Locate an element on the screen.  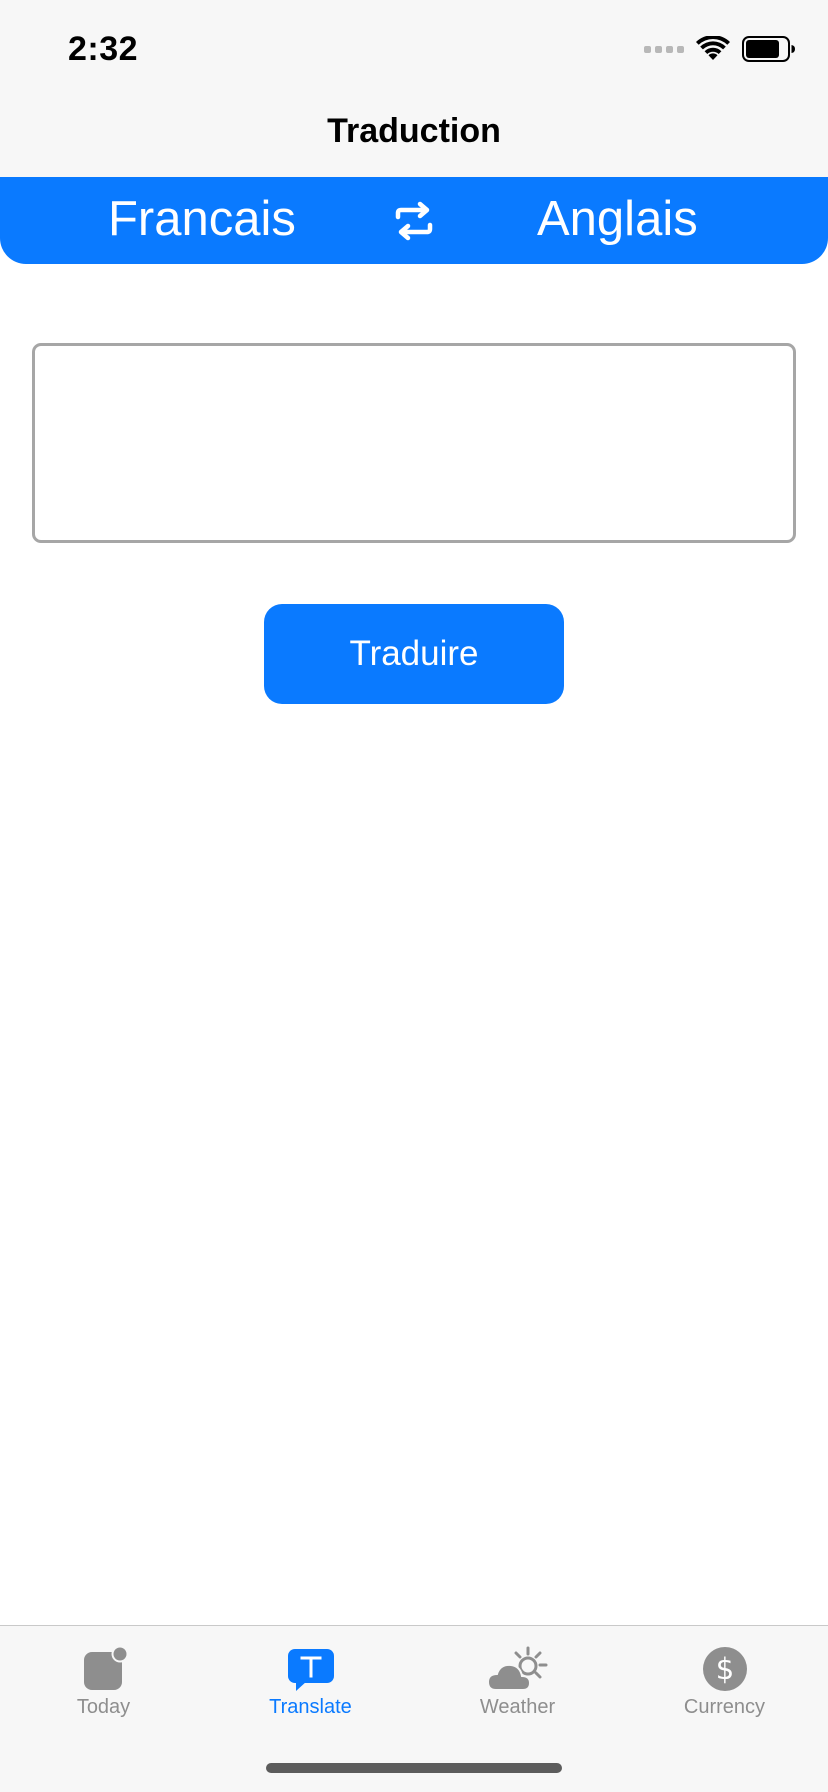
language-selector-bar: Francais Anglais is located at coordinates (414, 220).